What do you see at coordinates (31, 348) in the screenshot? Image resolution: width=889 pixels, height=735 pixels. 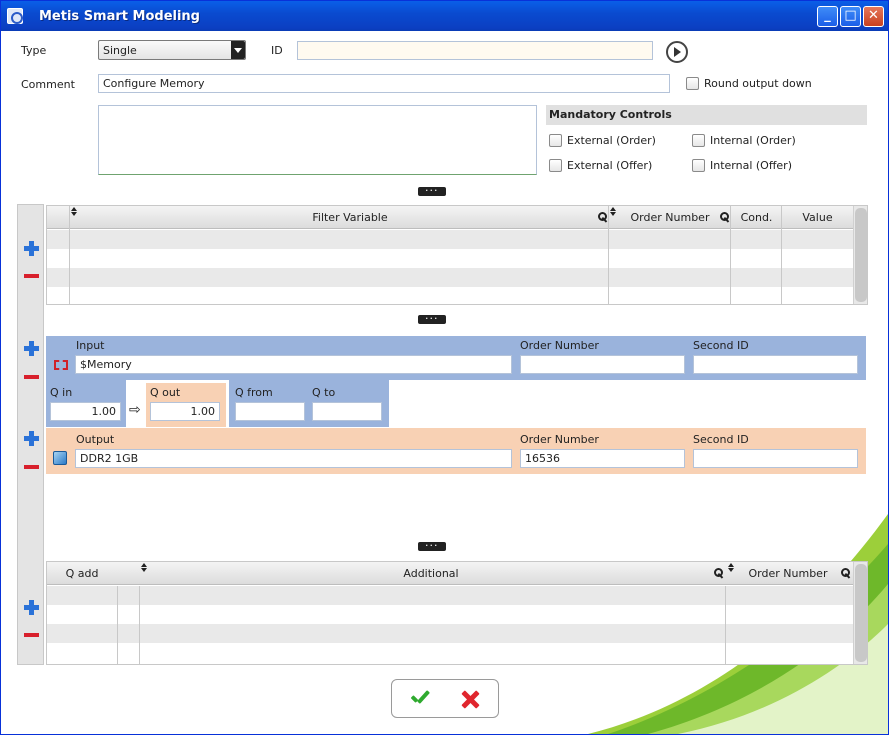 I see `add-input-icon` at bounding box center [31, 348].